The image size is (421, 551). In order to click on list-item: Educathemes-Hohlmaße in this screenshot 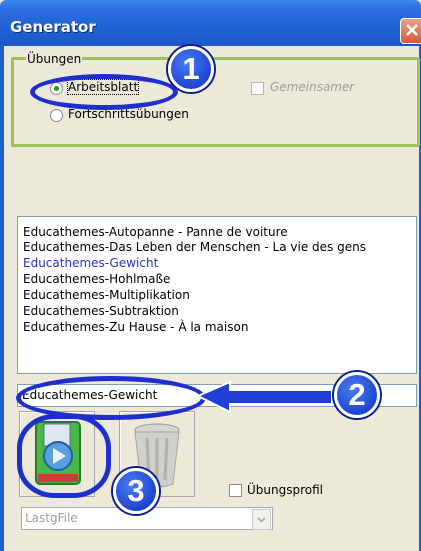, I will do `click(96, 279)`.